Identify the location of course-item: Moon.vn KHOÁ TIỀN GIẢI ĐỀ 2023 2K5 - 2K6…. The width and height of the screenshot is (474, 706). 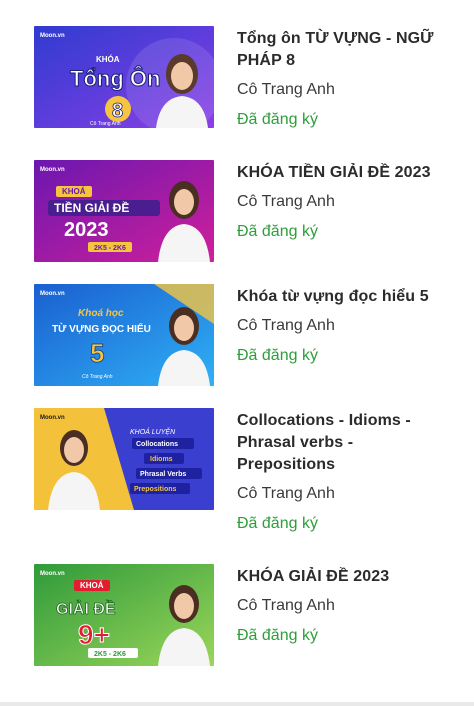
(237, 211).